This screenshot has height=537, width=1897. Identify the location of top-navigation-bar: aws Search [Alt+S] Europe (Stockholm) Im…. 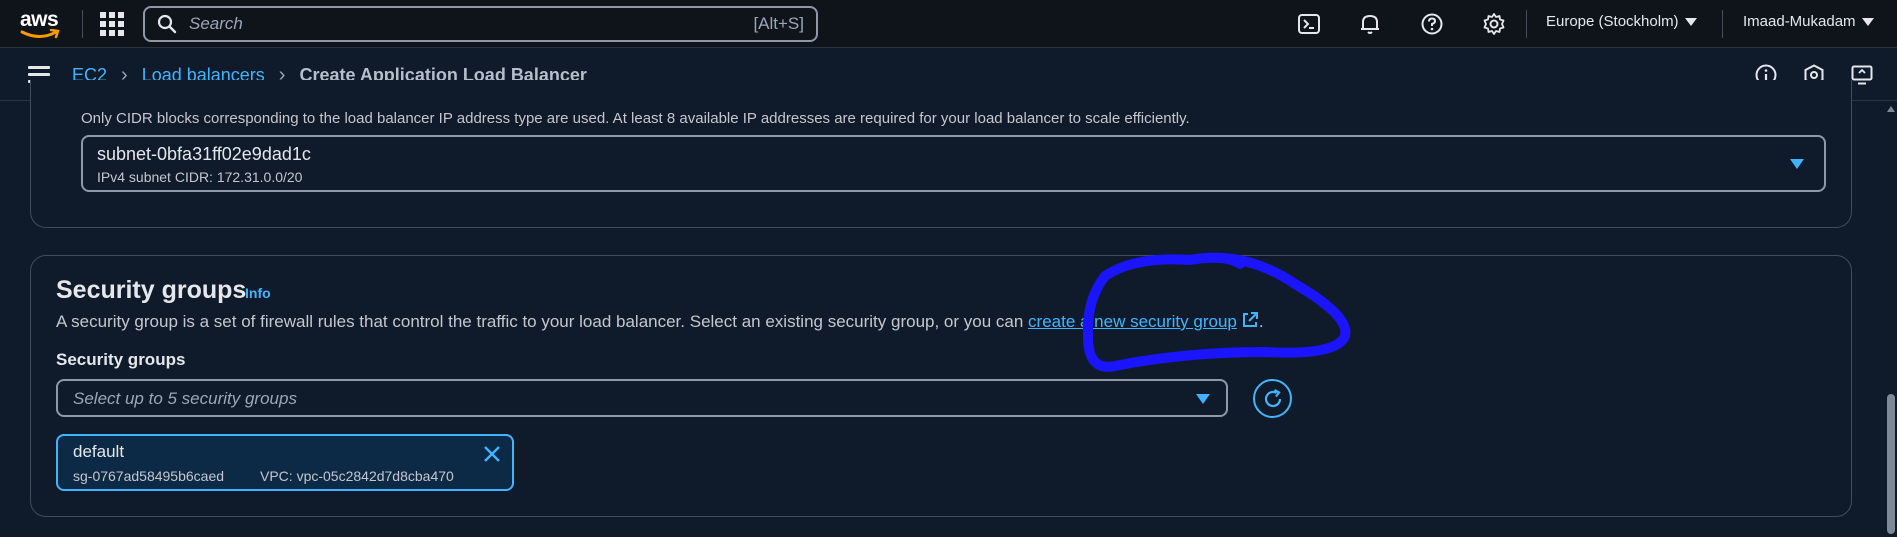
(948, 24).